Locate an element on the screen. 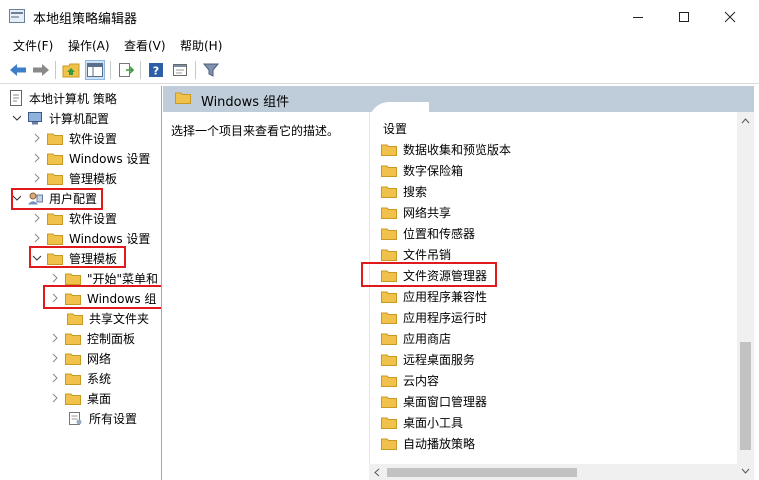  back-button is located at coordinates (18, 70).